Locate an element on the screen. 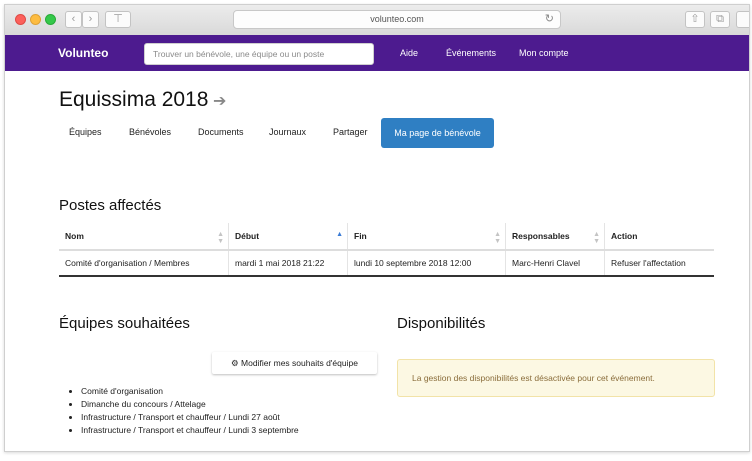  tab-benevoles: Bénévoles is located at coordinates (150, 132).